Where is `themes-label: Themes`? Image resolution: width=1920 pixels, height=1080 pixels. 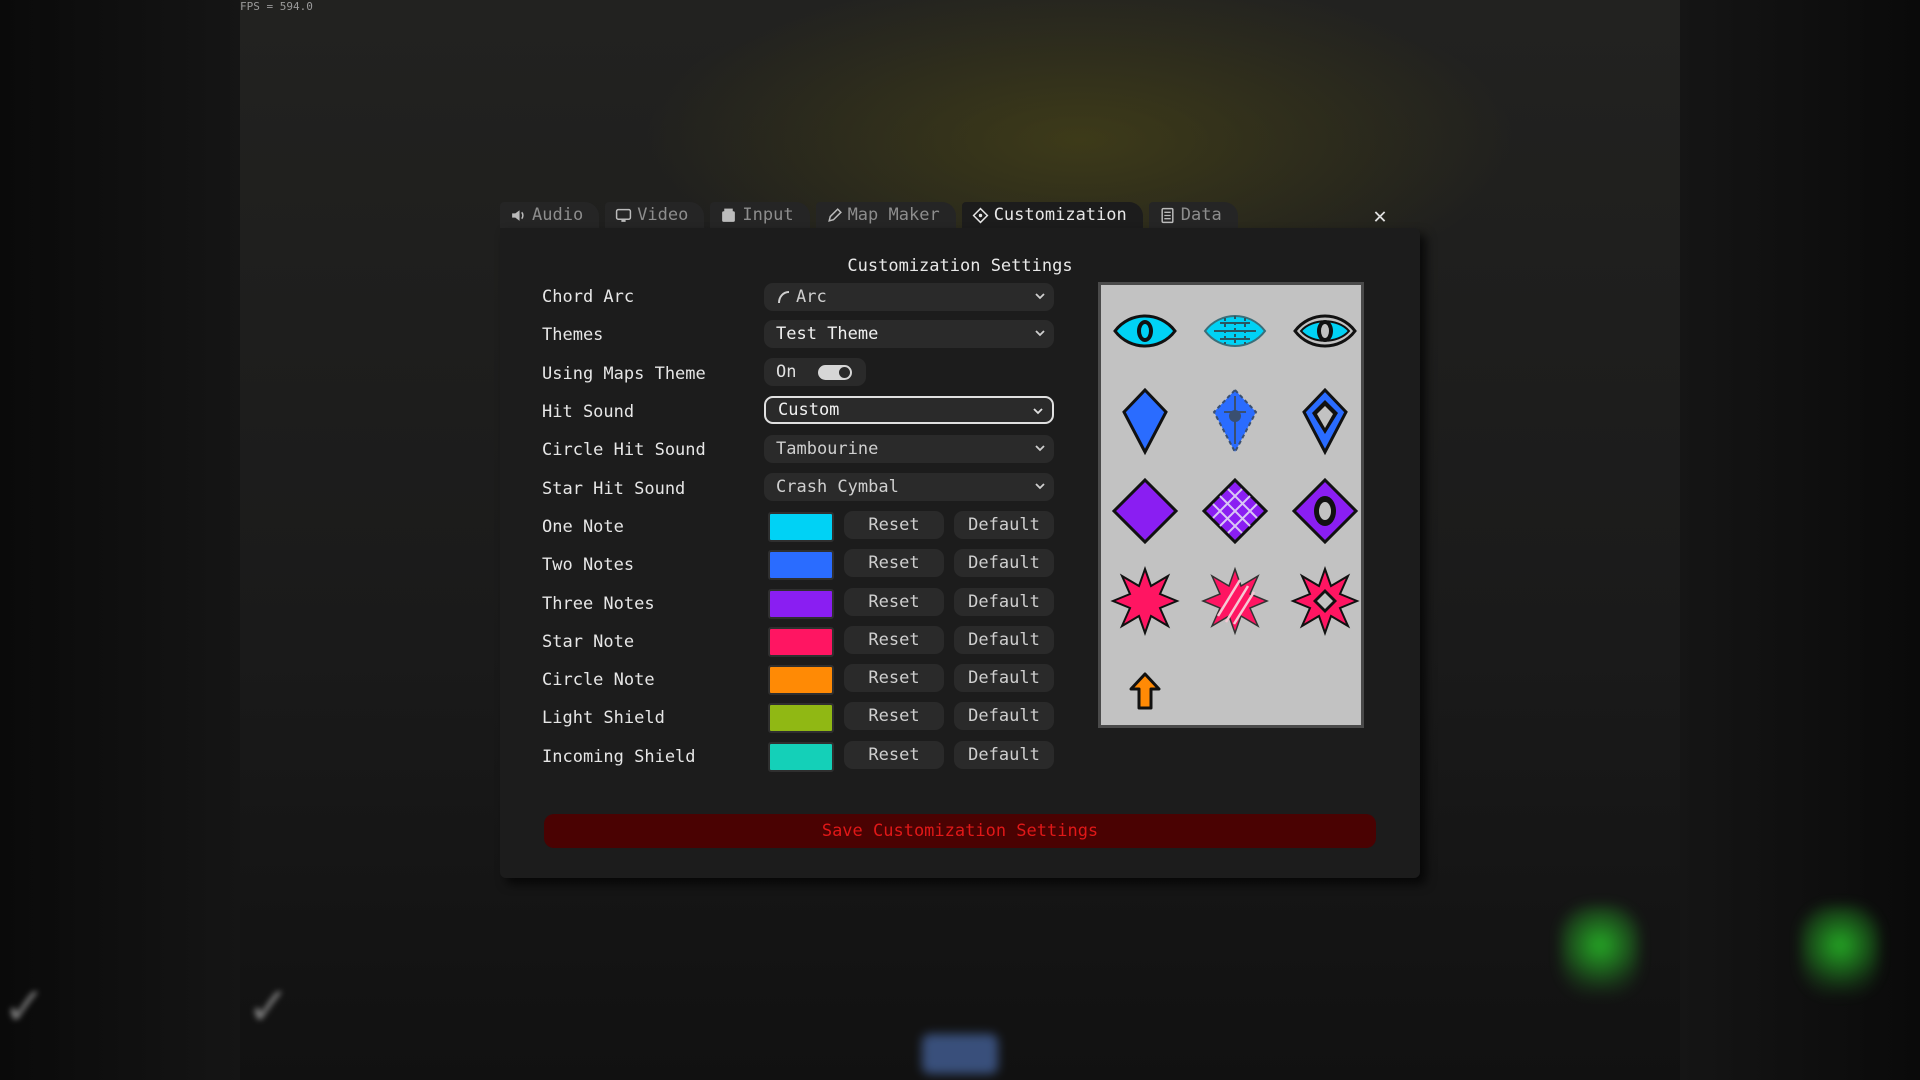 themes-label: Themes is located at coordinates (573, 335).